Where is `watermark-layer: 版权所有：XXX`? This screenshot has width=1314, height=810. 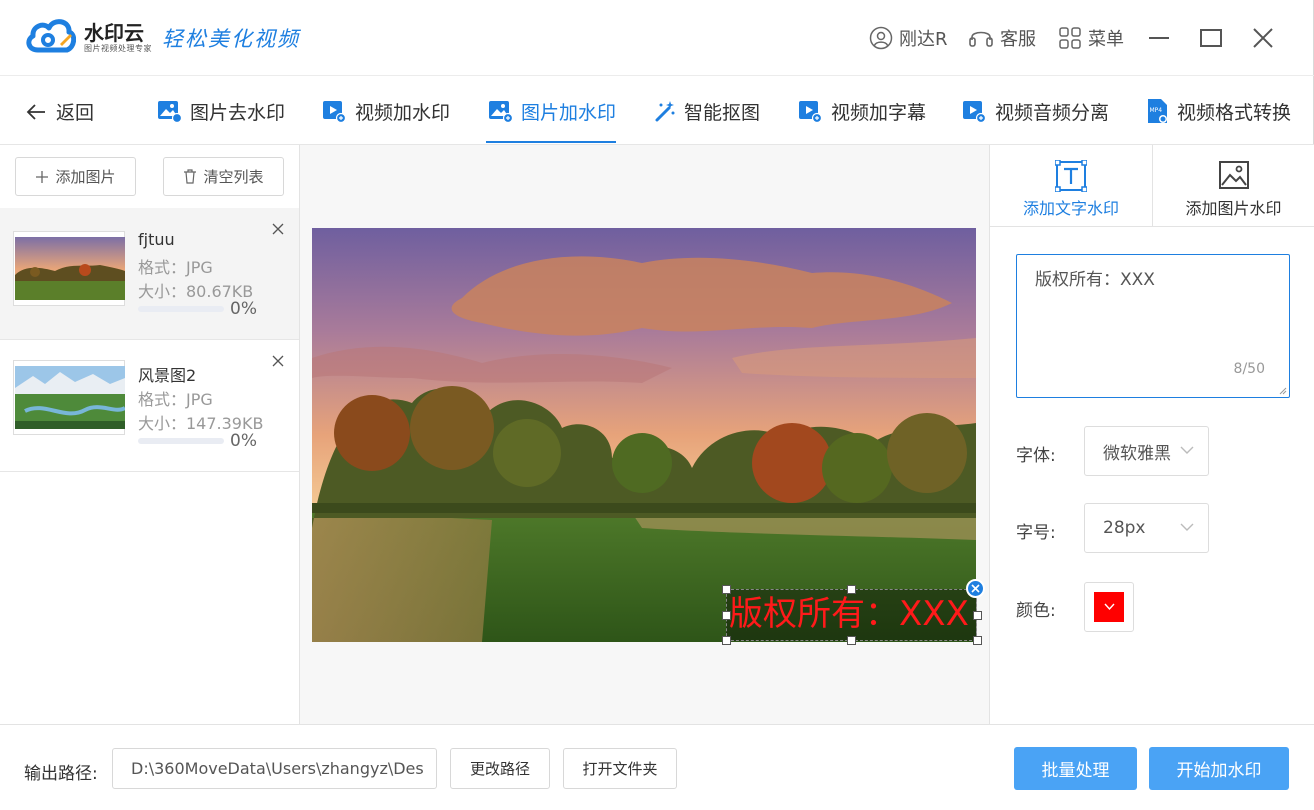
watermark-layer: 版权所有：XXX is located at coordinates (851, 615).